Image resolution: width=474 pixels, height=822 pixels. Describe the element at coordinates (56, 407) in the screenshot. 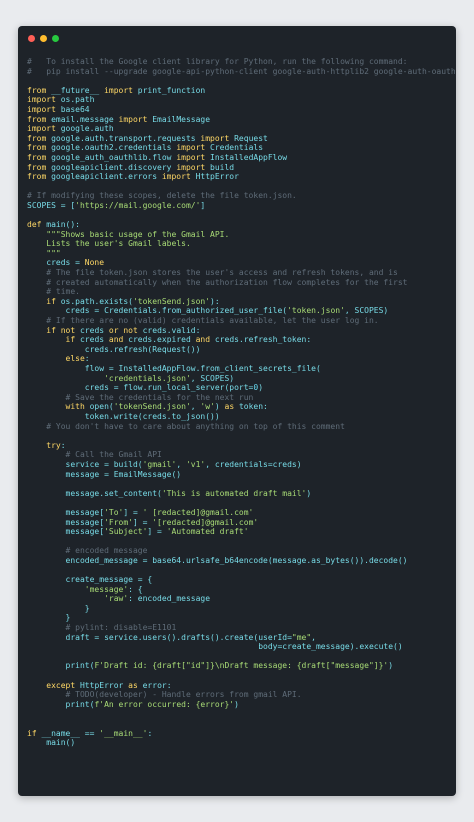

I see `code-token: with` at that location.